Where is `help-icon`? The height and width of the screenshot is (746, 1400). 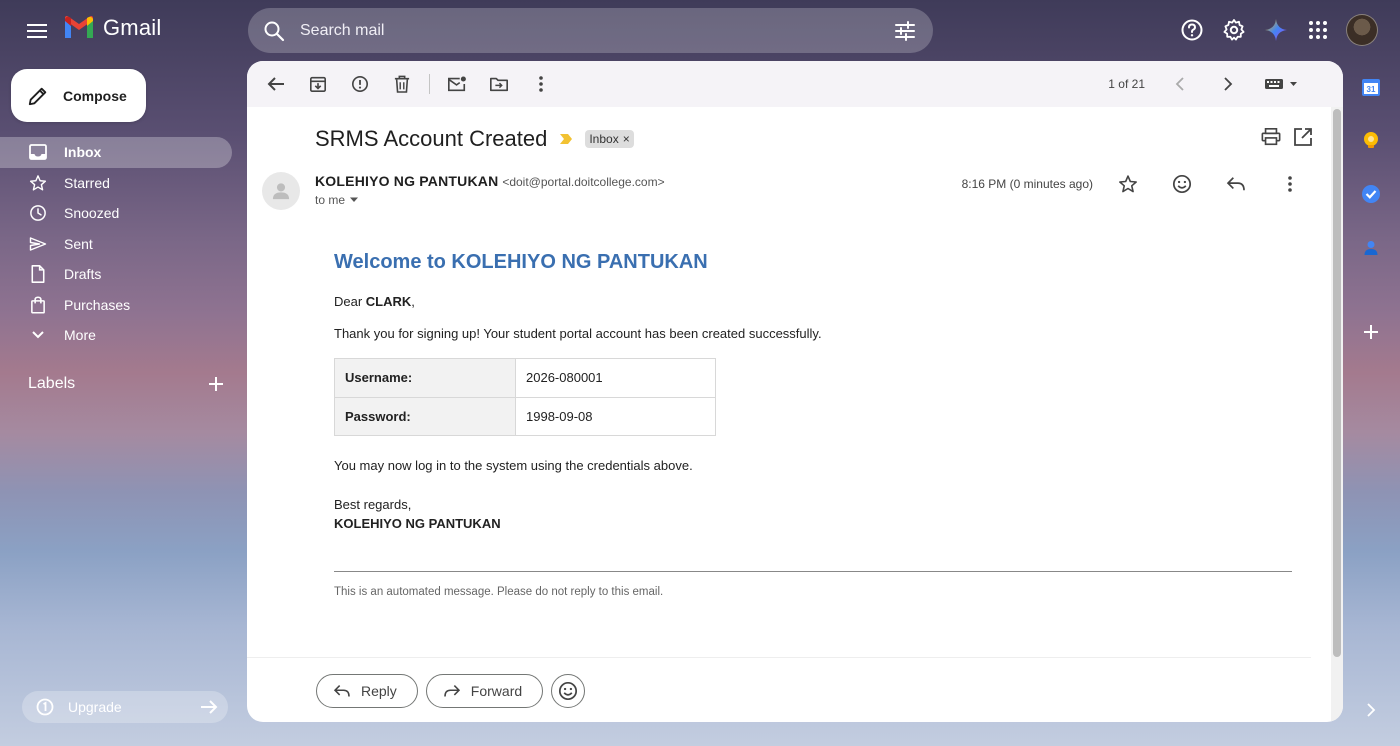 help-icon is located at coordinates (1192, 30).